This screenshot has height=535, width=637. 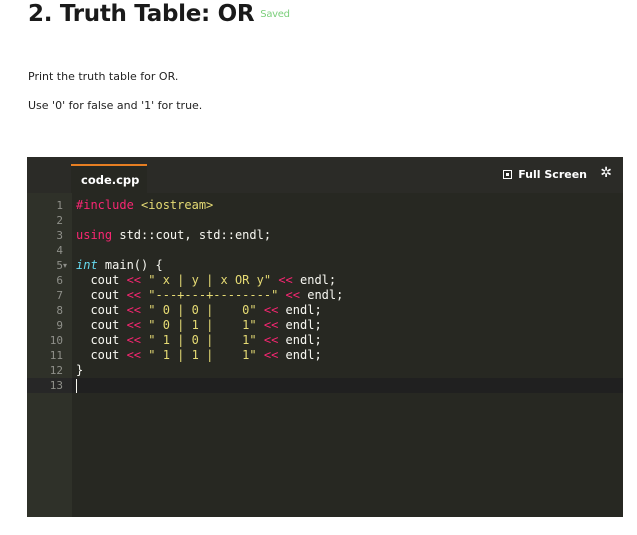 What do you see at coordinates (87, 265) in the screenshot?
I see `code-token: int` at bounding box center [87, 265].